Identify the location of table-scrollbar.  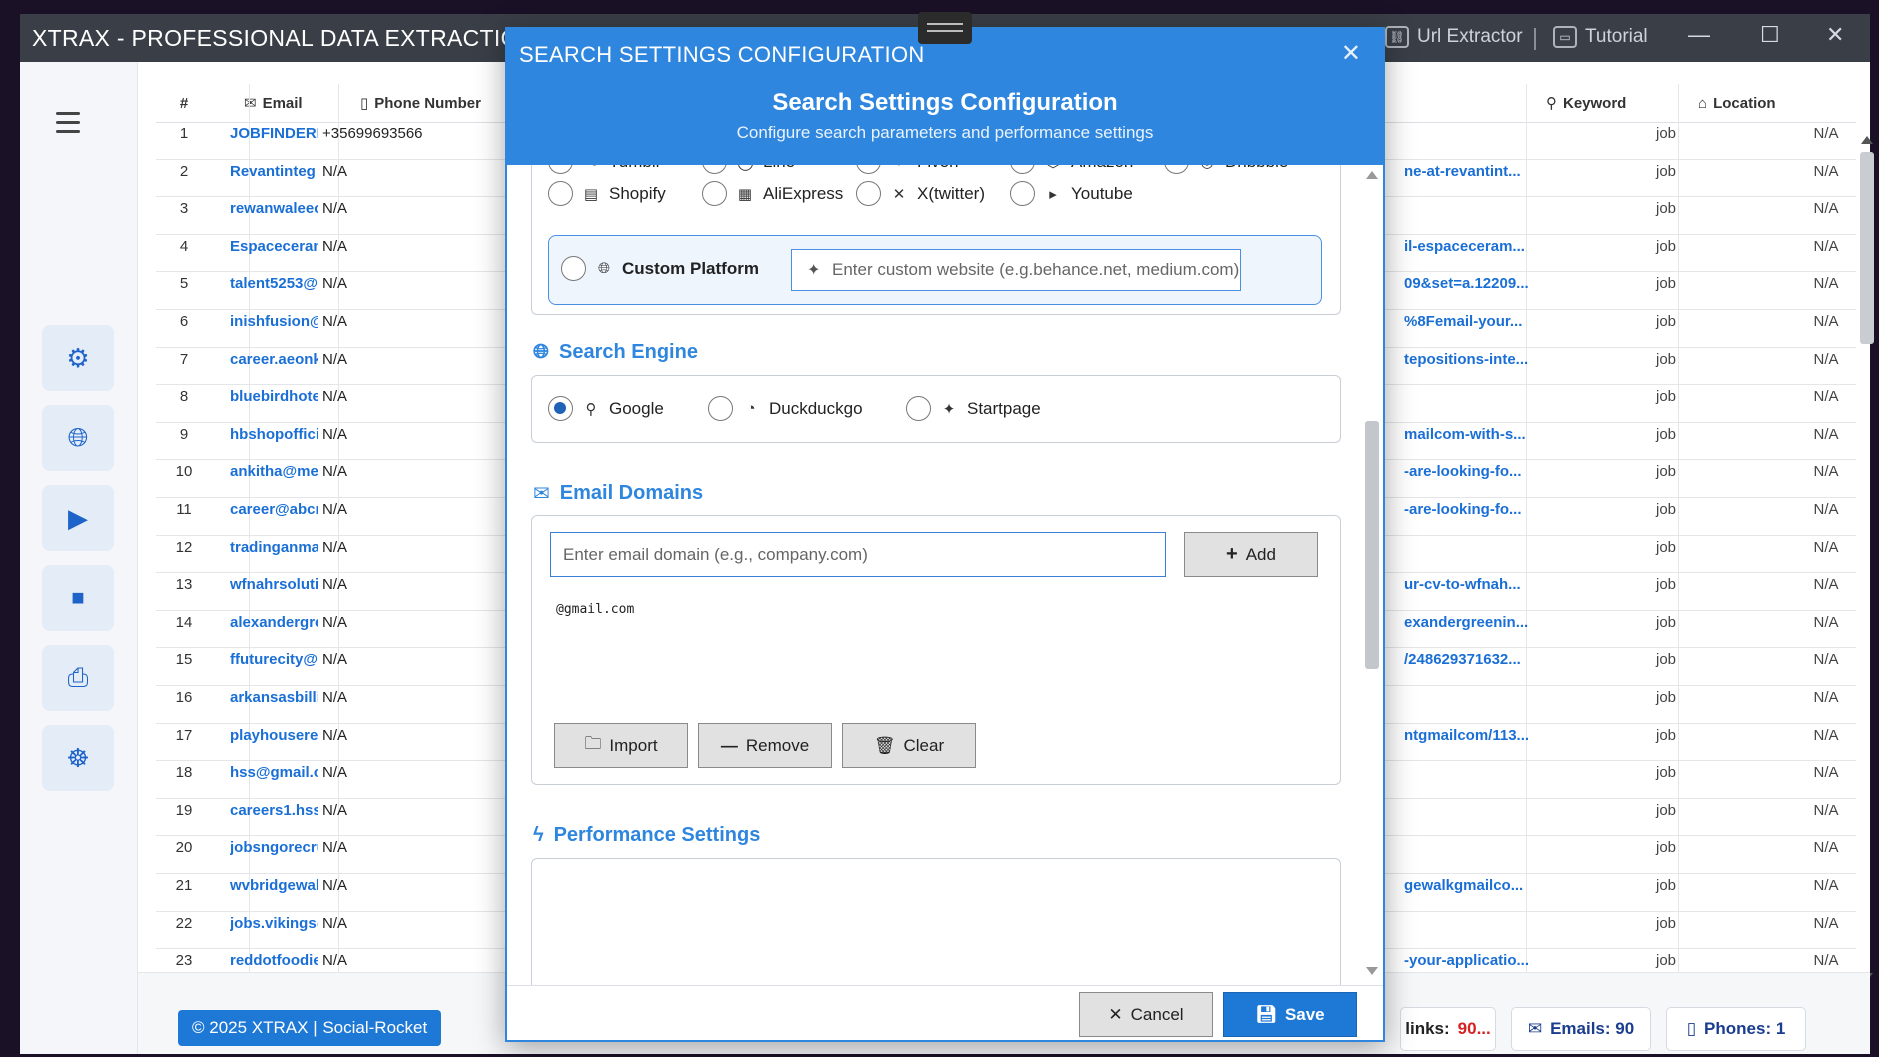
(1866, 558).